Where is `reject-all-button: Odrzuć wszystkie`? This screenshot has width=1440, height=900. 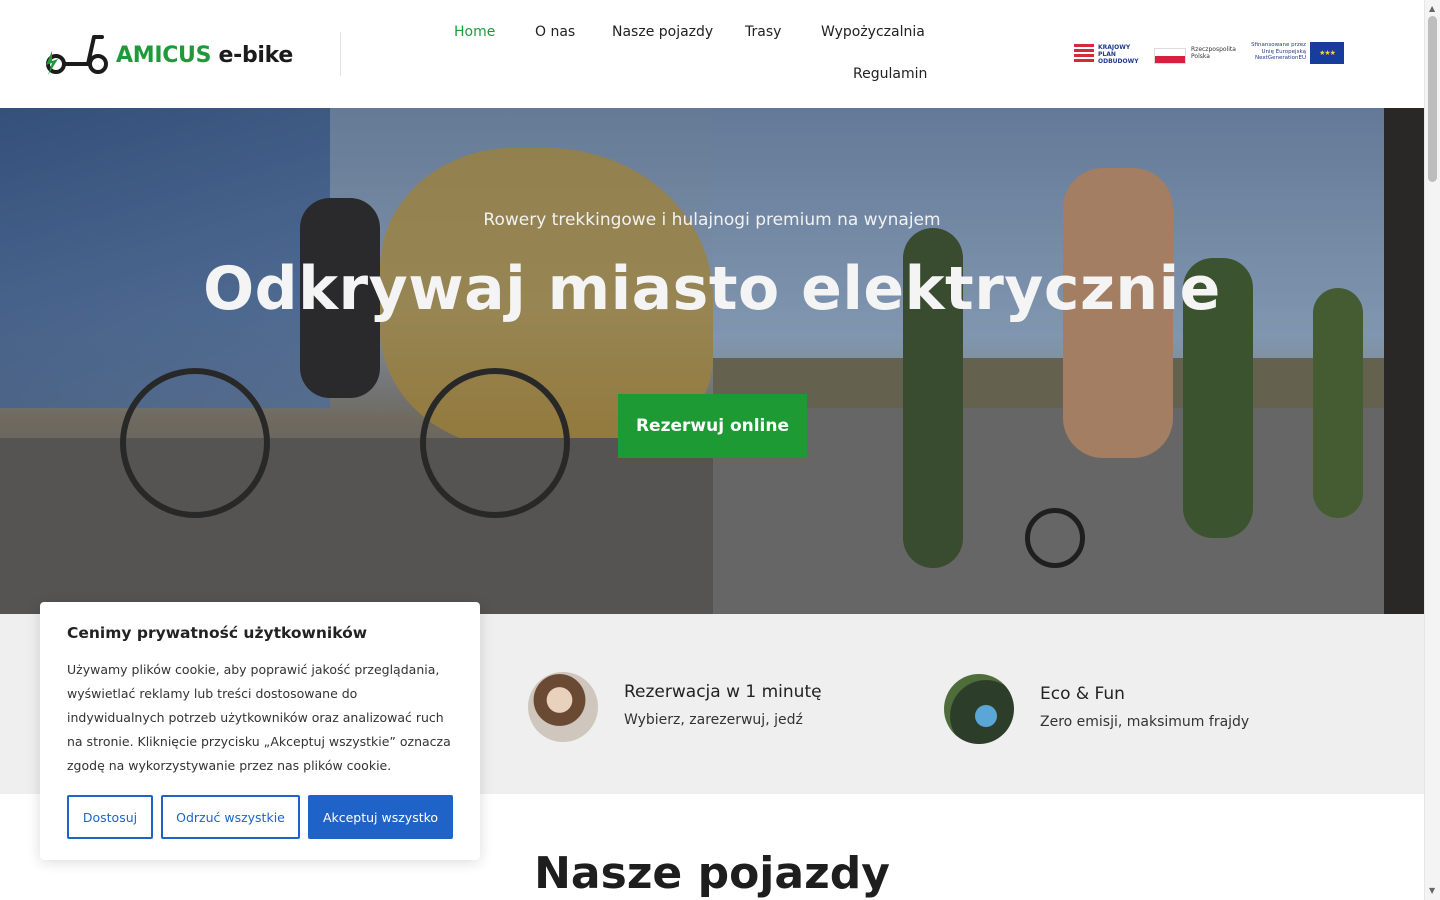 reject-all-button: Odrzuć wszystkie is located at coordinates (230, 817).